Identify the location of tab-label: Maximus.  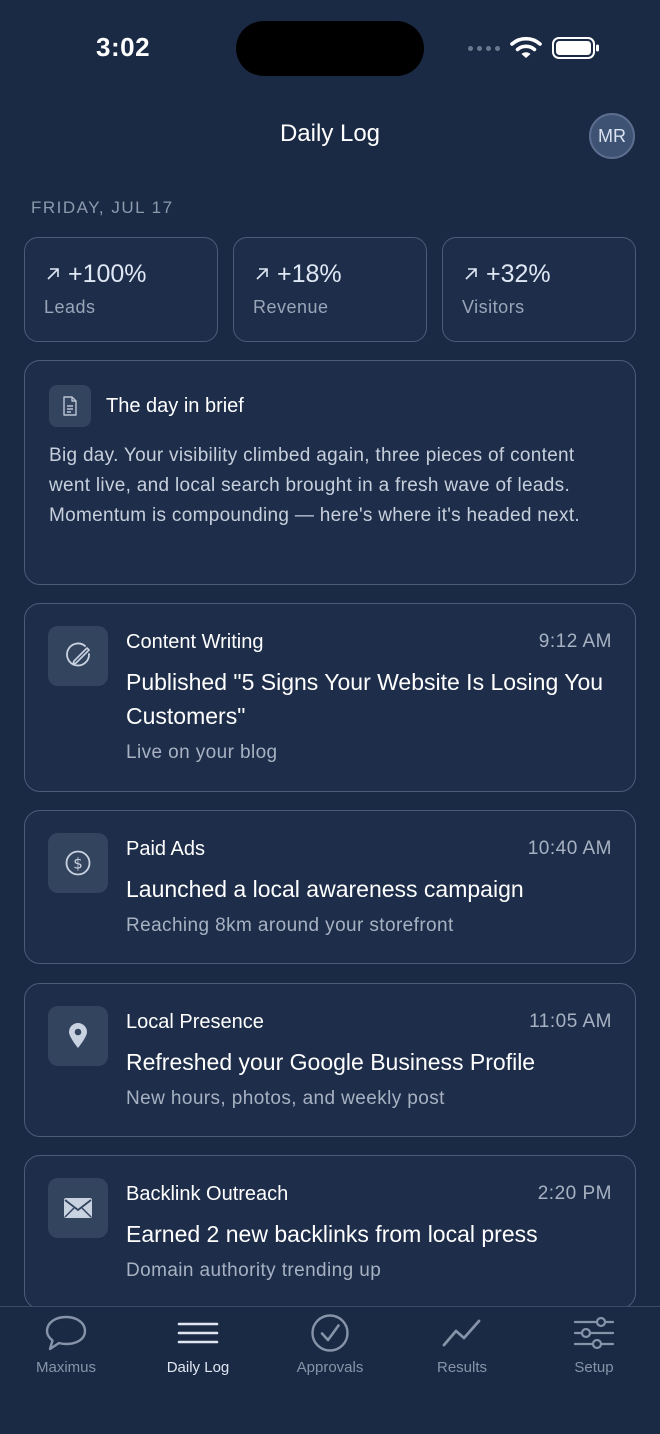
(65, 1367).